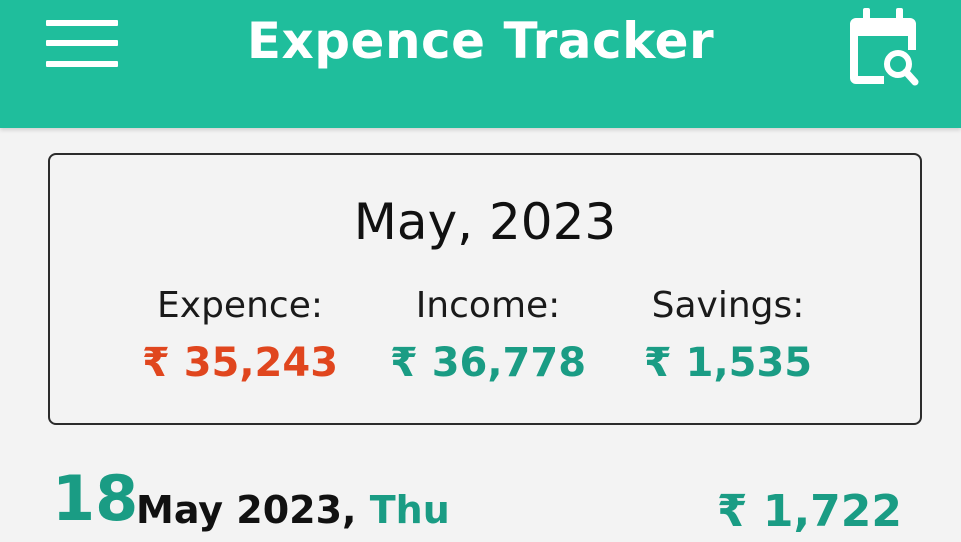  I want to click on day-date: May 2023, Thu, so click(293, 510).